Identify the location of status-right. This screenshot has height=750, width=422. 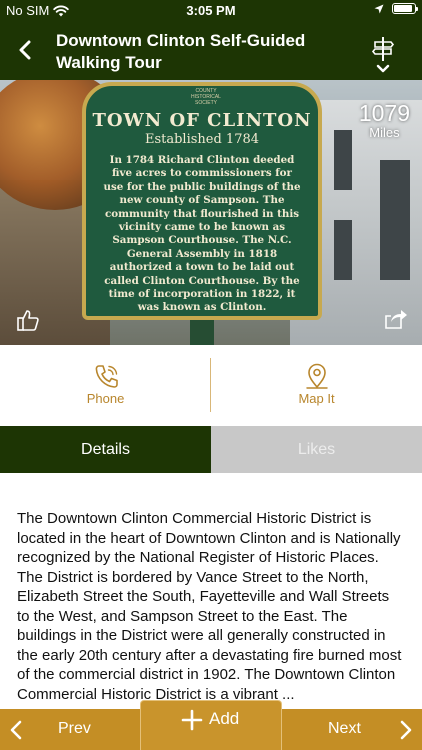
(396, 8).